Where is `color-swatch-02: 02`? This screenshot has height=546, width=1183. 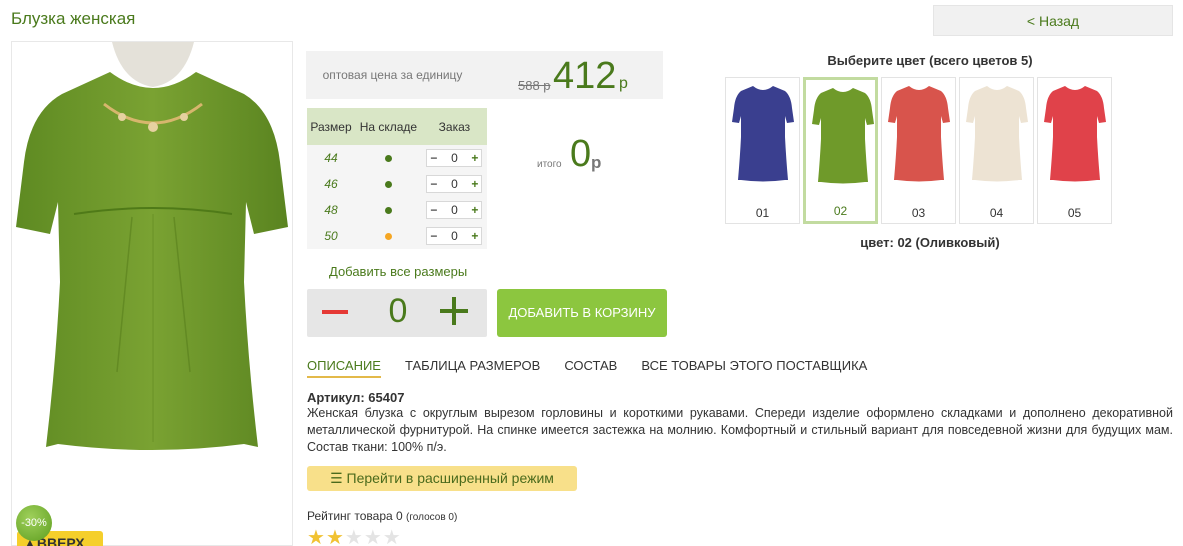
color-swatch-02: 02 is located at coordinates (840, 150).